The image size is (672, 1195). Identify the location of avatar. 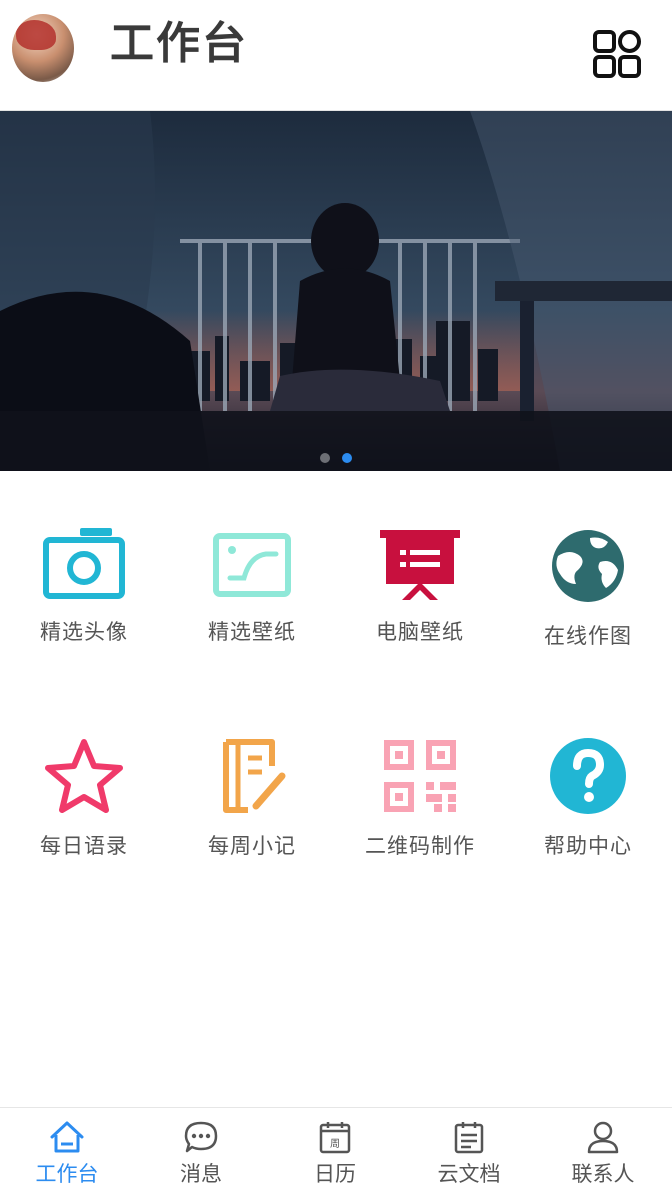
(43, 48).